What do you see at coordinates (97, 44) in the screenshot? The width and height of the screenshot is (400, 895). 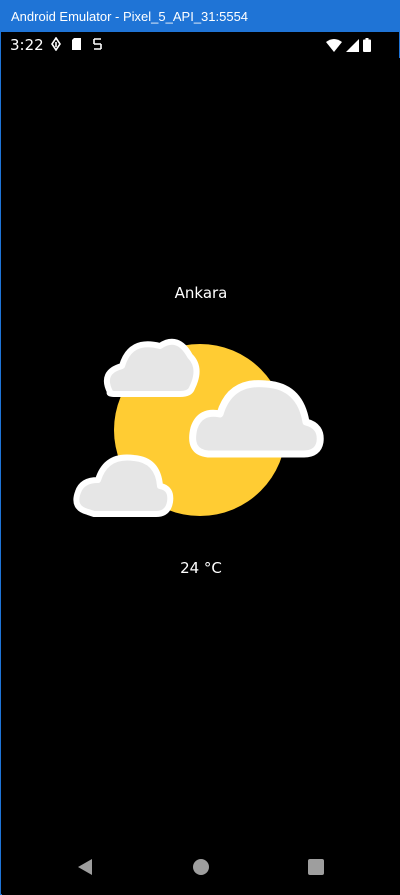 I see `sync-icon` at bounding box center [97, 44].